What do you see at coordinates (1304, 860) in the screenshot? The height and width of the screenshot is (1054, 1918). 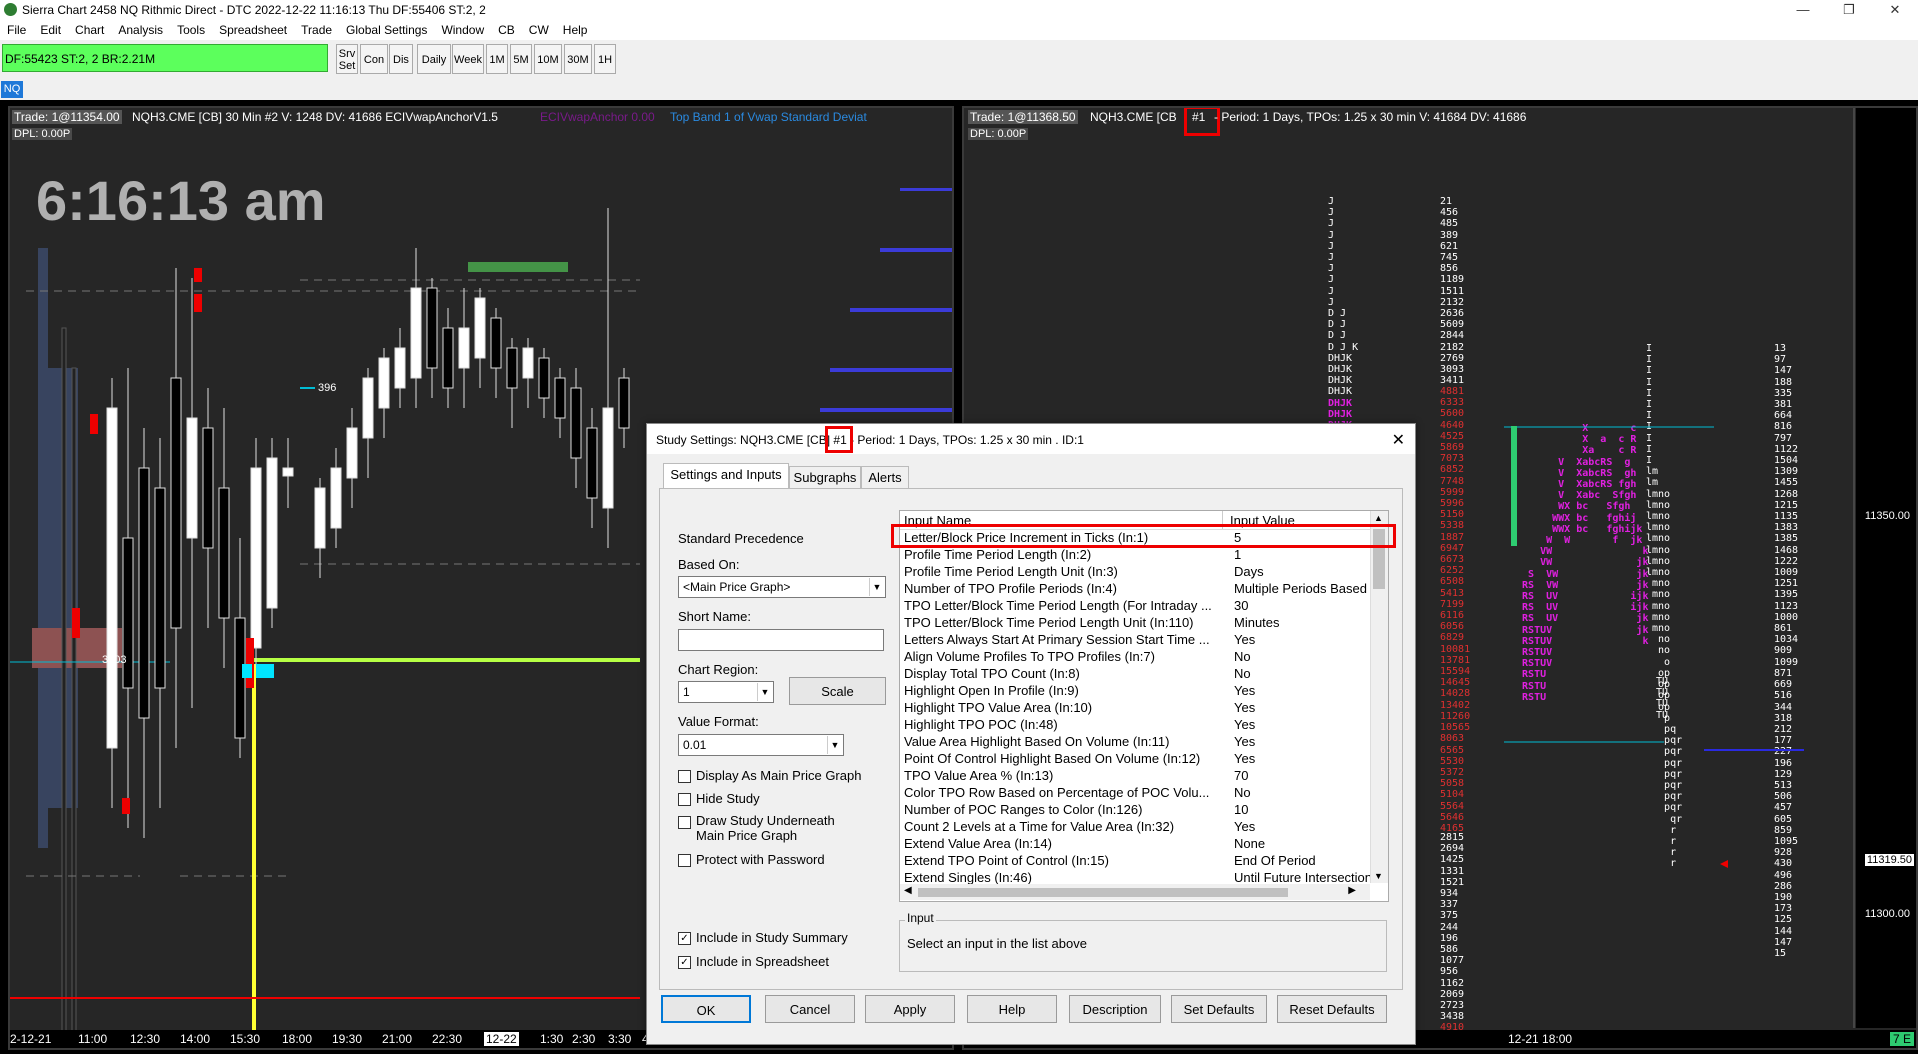 I see `input-value: End Of Period` at bounding box center [1304, 860].